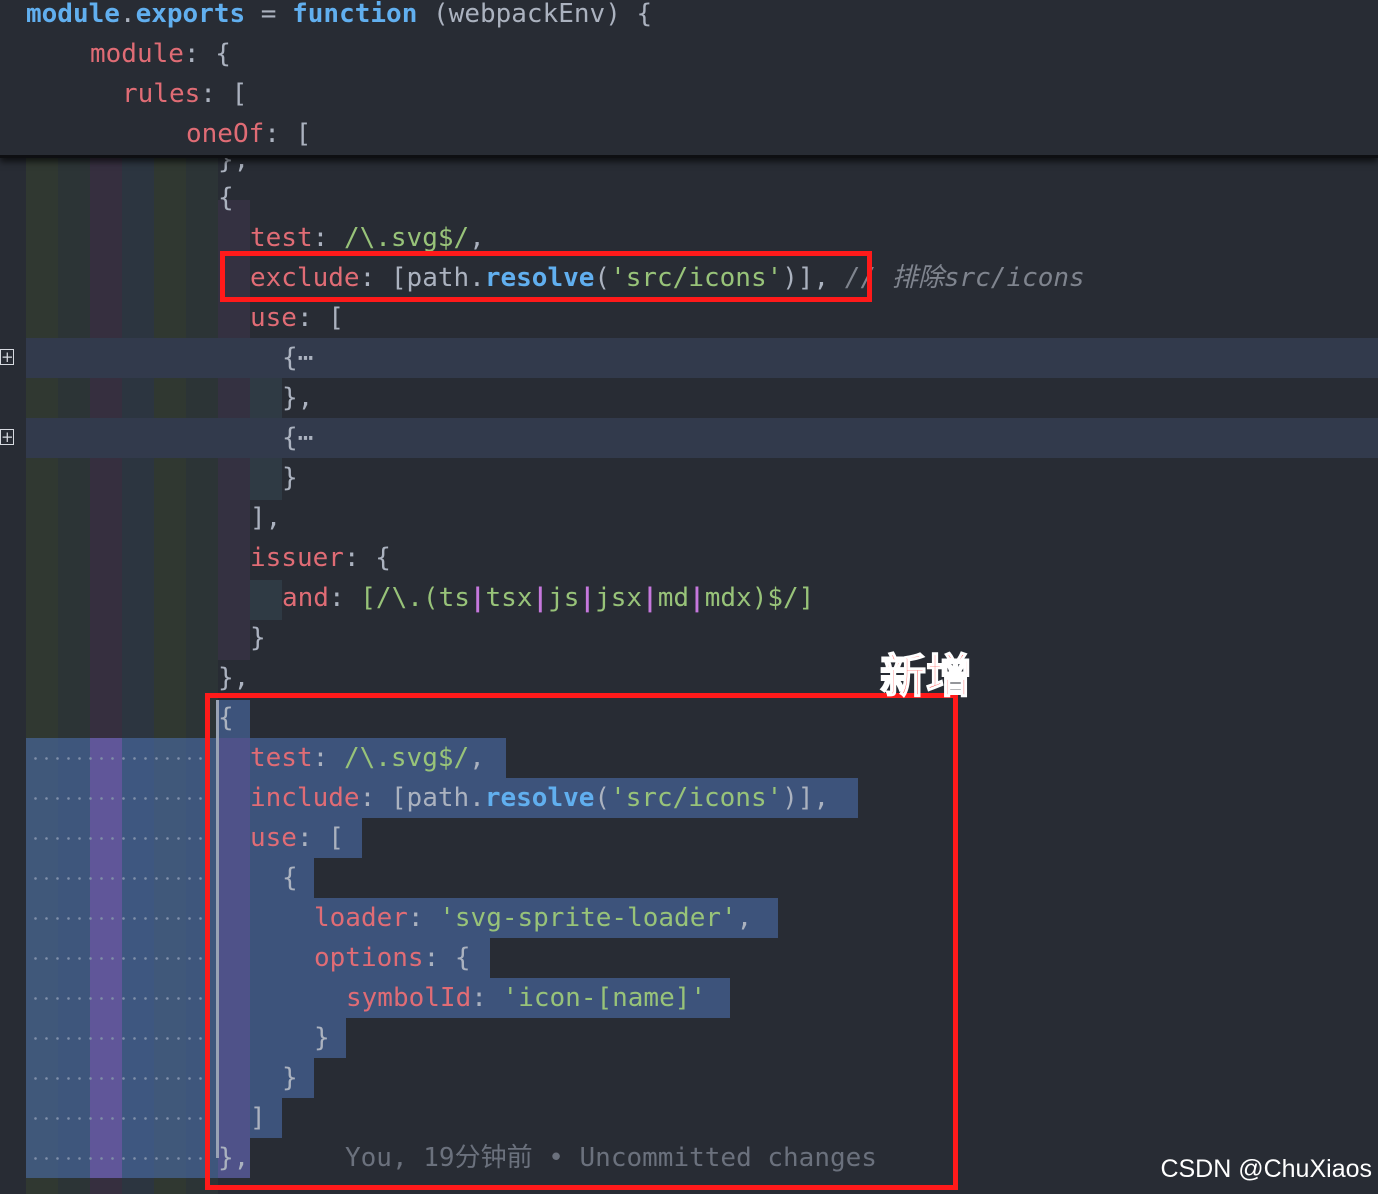 The width and height of the screenshot is (1378, 1194). What do you see at coordinates (964, 278) in the screenshot?
I see `code-comment: // 排除src/icons` at bounding box center [964, 278].